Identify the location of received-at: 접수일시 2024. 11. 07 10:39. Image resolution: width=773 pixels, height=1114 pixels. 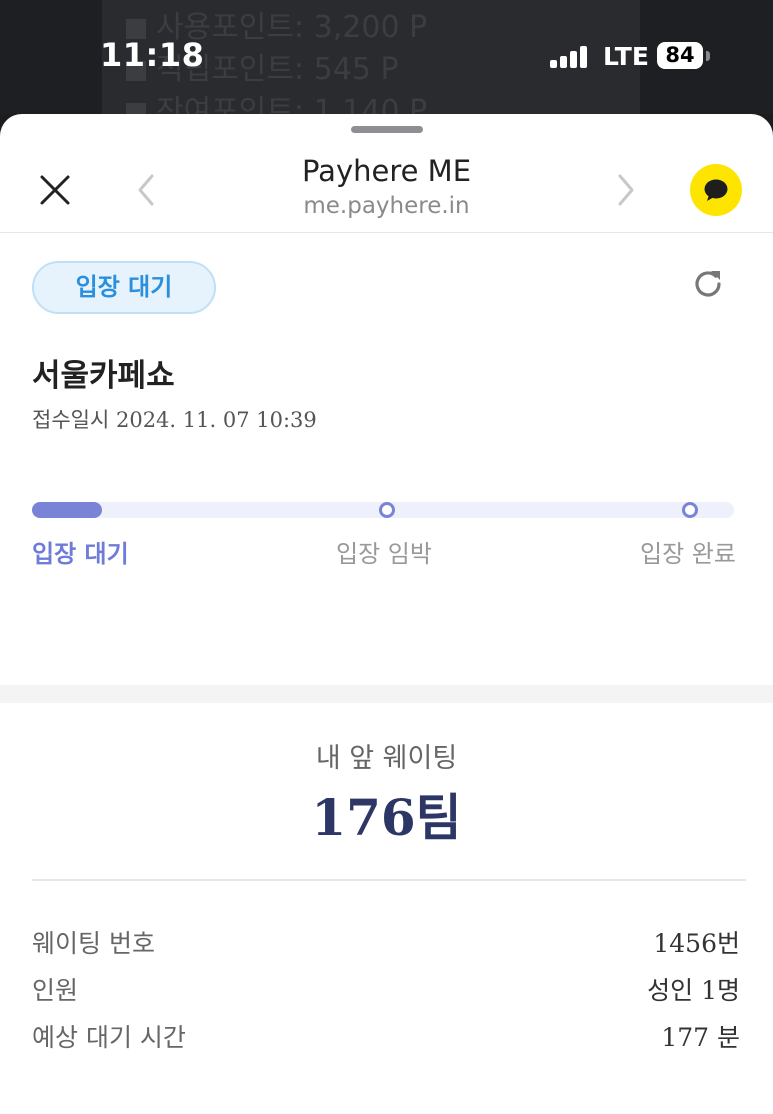
(174, 419).